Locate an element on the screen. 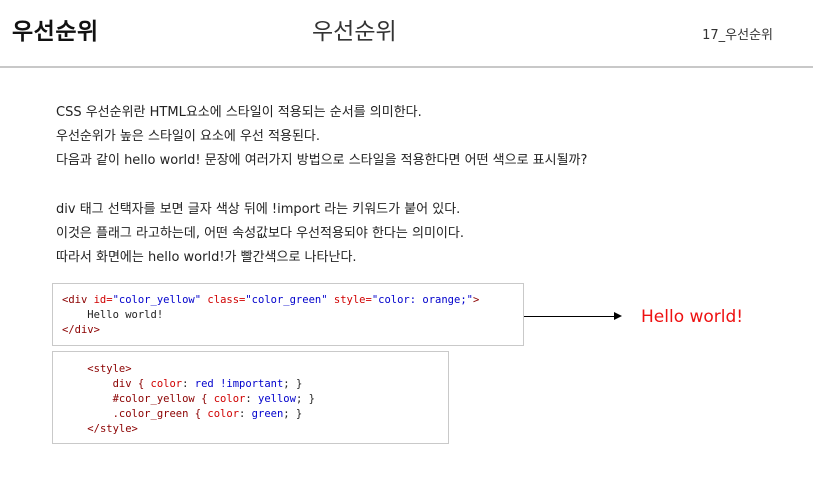 Image resolution: width=813 pixels, height=482 pixels. code-attr-class: class= is located at coordinates (226, 300).